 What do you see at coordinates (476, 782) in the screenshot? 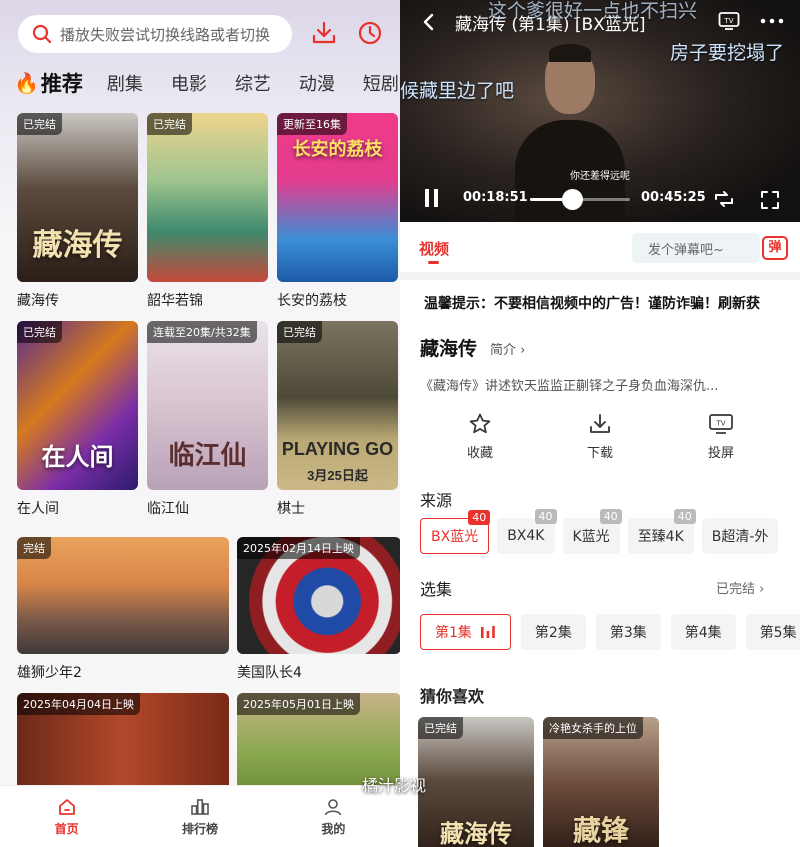
I see `recommend-card: 已完结 藏海传` at bounding box center [476, 782].